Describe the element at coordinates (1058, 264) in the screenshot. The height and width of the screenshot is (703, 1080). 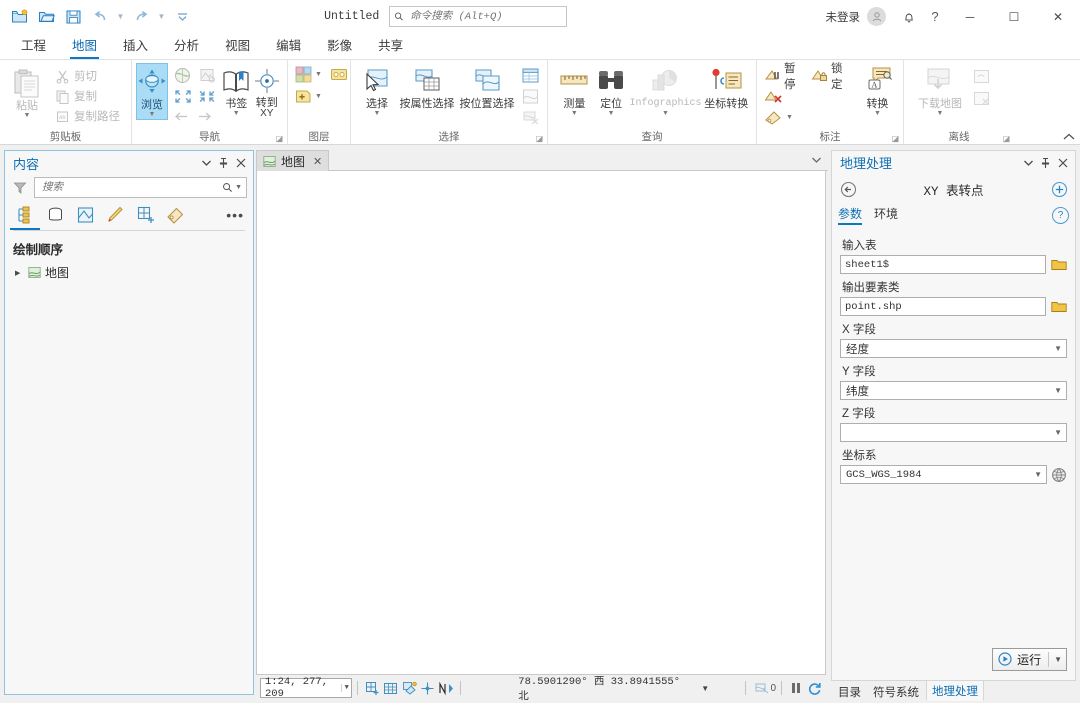
I see `input-table-browse-icon` at that location.